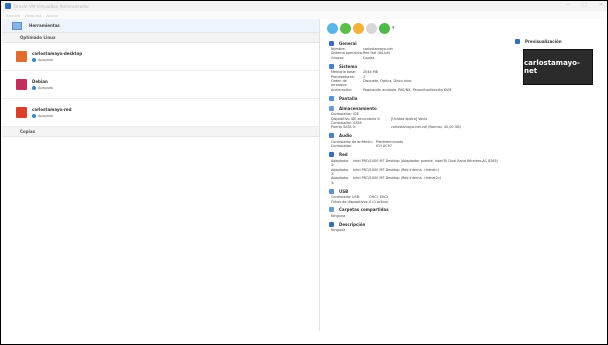  I want to click on menu-maquina: Máquina, so click(33, 15).